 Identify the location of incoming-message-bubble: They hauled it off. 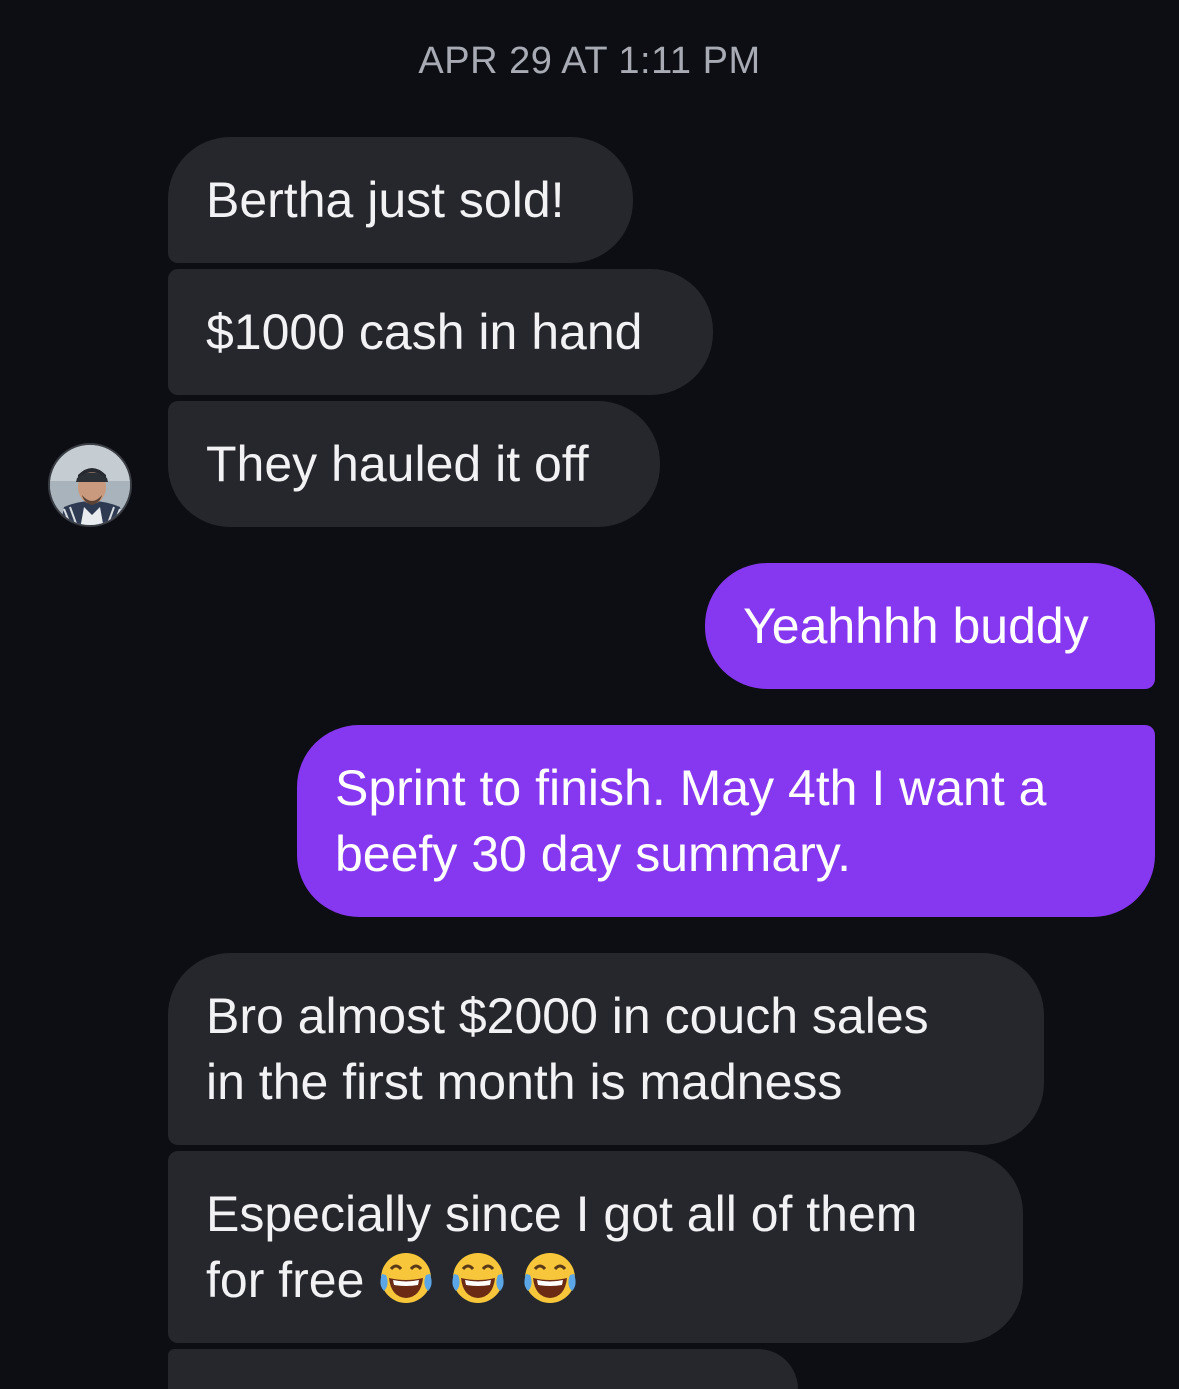
(414, 464).